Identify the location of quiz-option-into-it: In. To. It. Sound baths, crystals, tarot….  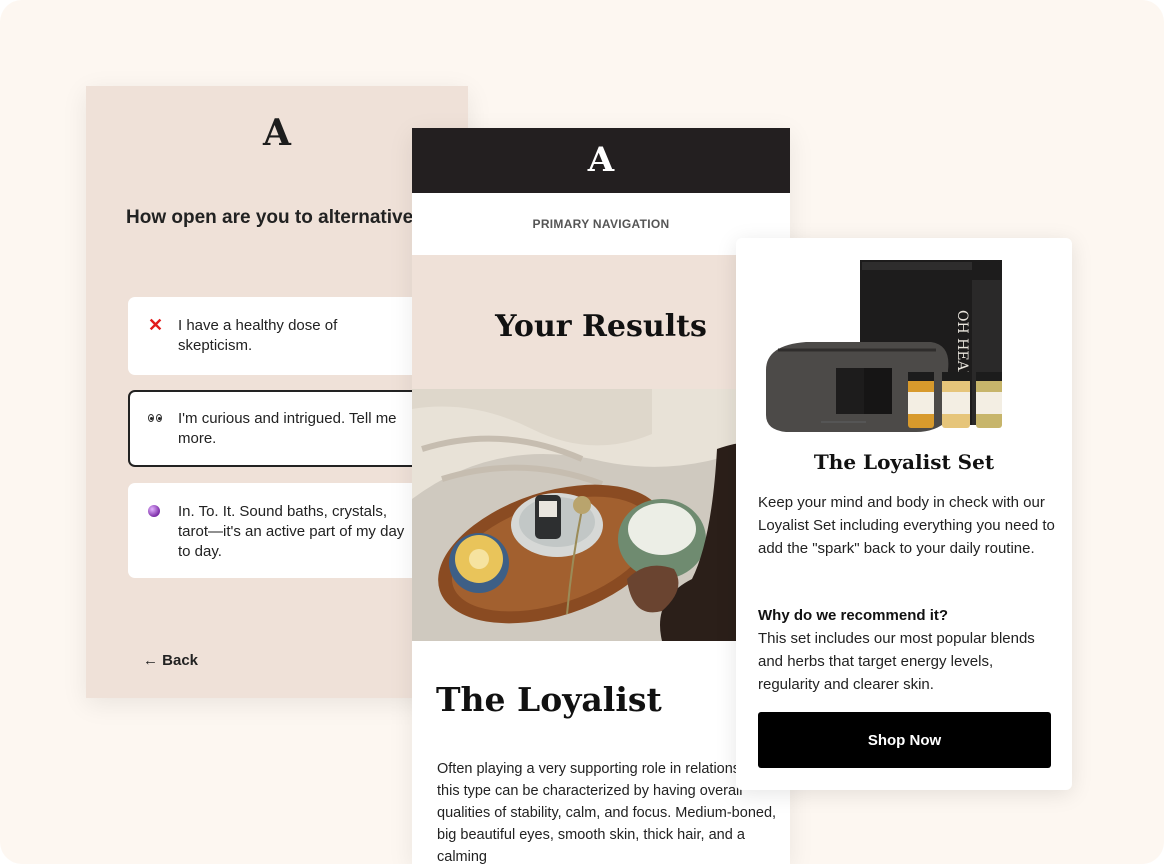
(278, 530).